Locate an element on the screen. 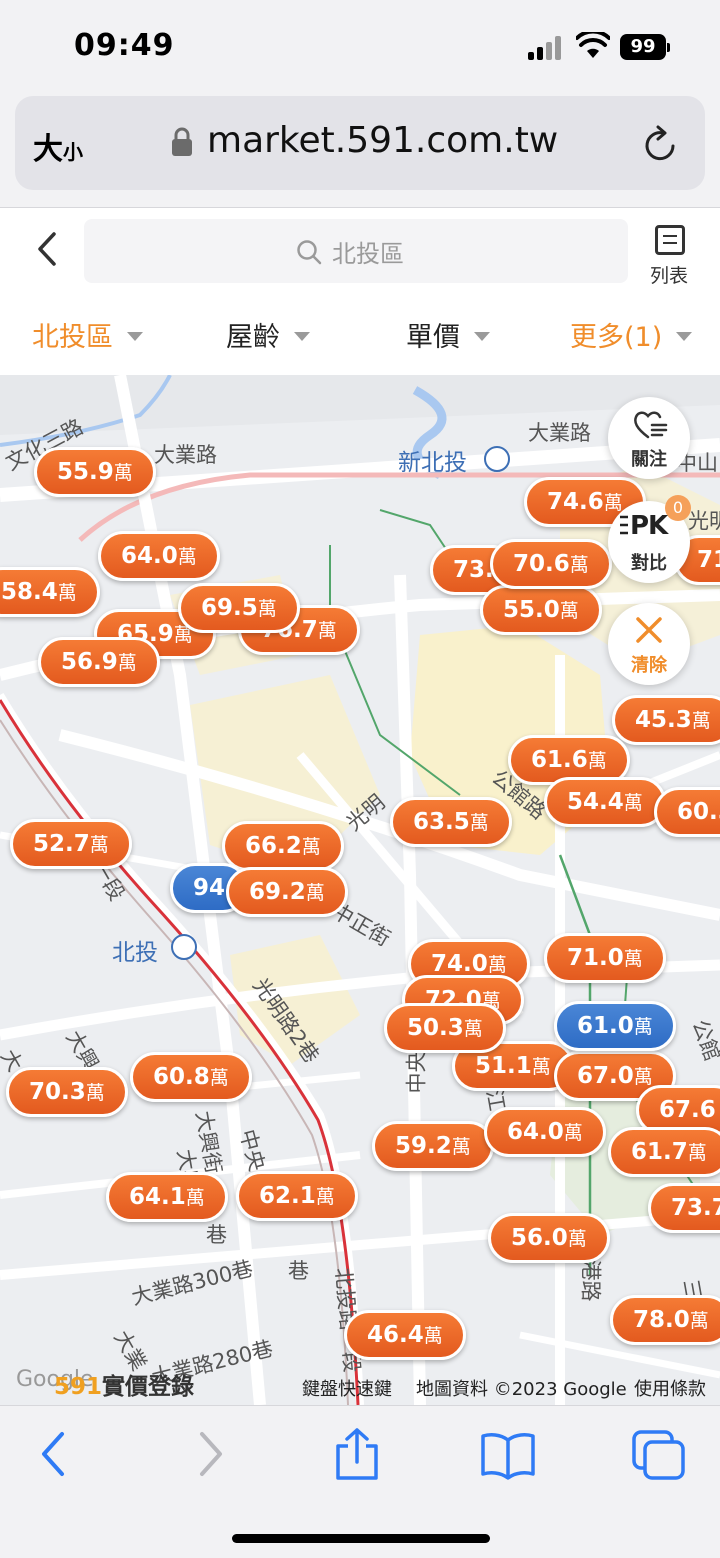 This screenshot has width=720, height=1558. compare-count-badge: 0 is located at coordinates (678, 508).